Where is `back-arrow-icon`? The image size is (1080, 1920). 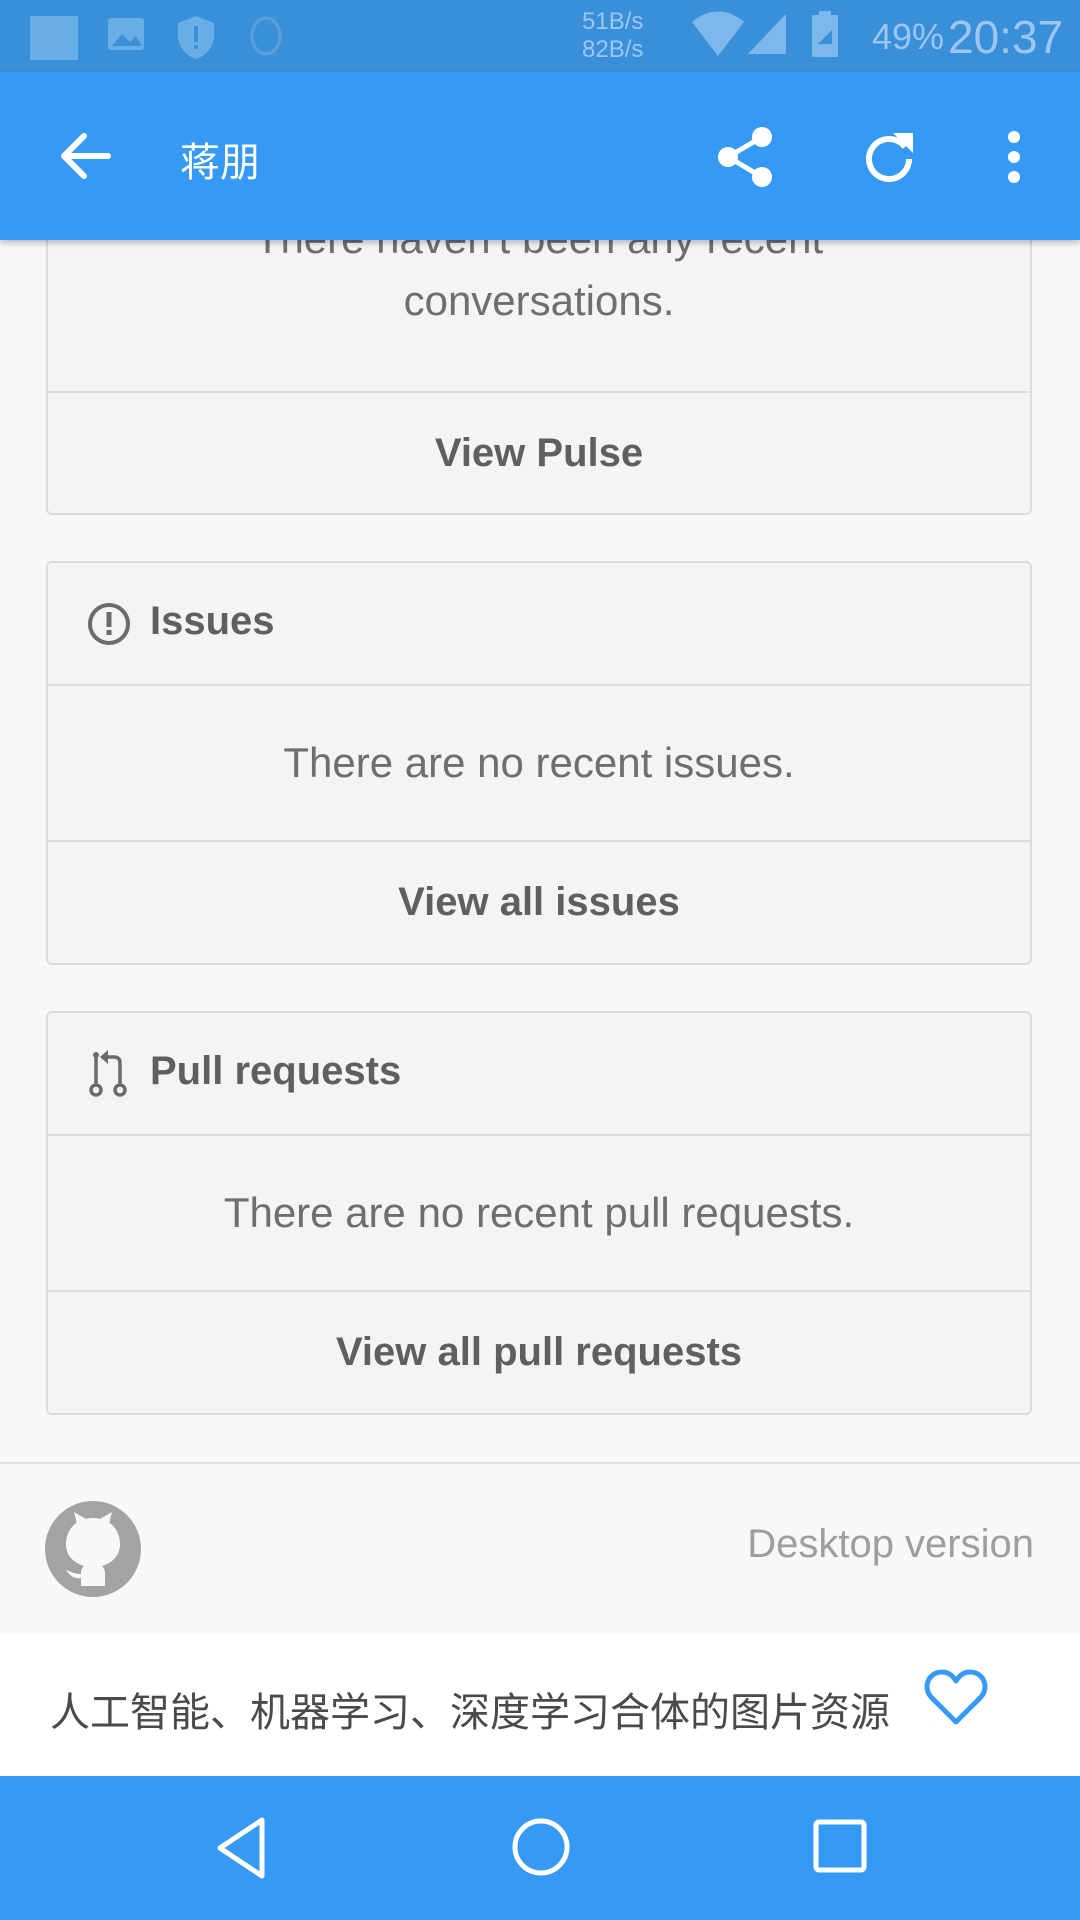 back-arrow-icon is located at coordinates (86, 156).